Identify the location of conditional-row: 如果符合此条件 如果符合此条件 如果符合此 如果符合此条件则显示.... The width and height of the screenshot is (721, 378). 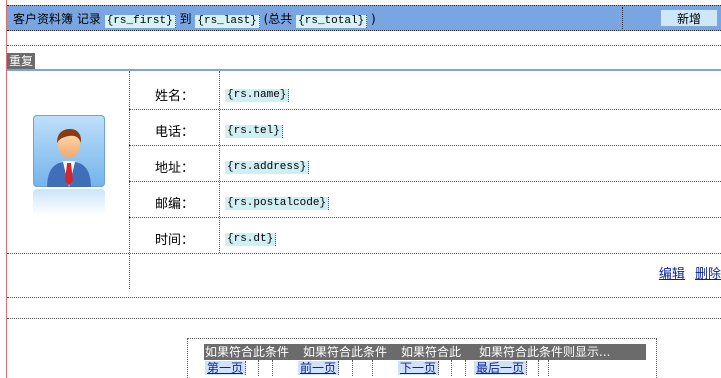
(425, 352).